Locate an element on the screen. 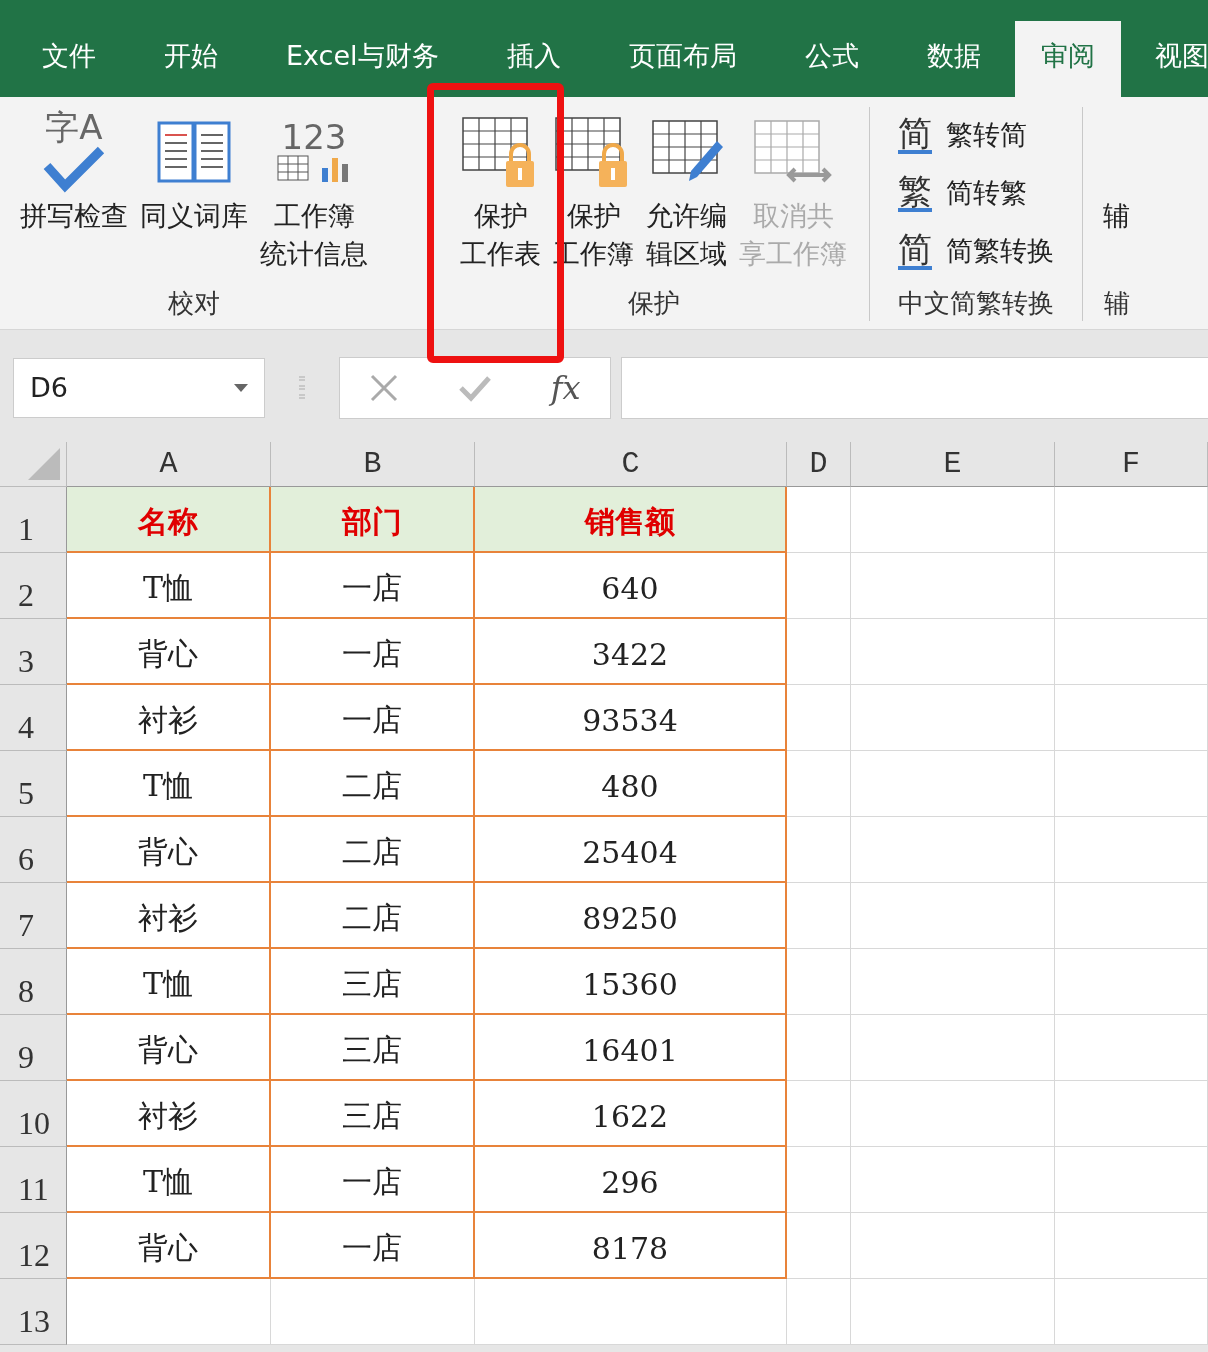  row-header: 9 is located at coordinates (26, 1057).